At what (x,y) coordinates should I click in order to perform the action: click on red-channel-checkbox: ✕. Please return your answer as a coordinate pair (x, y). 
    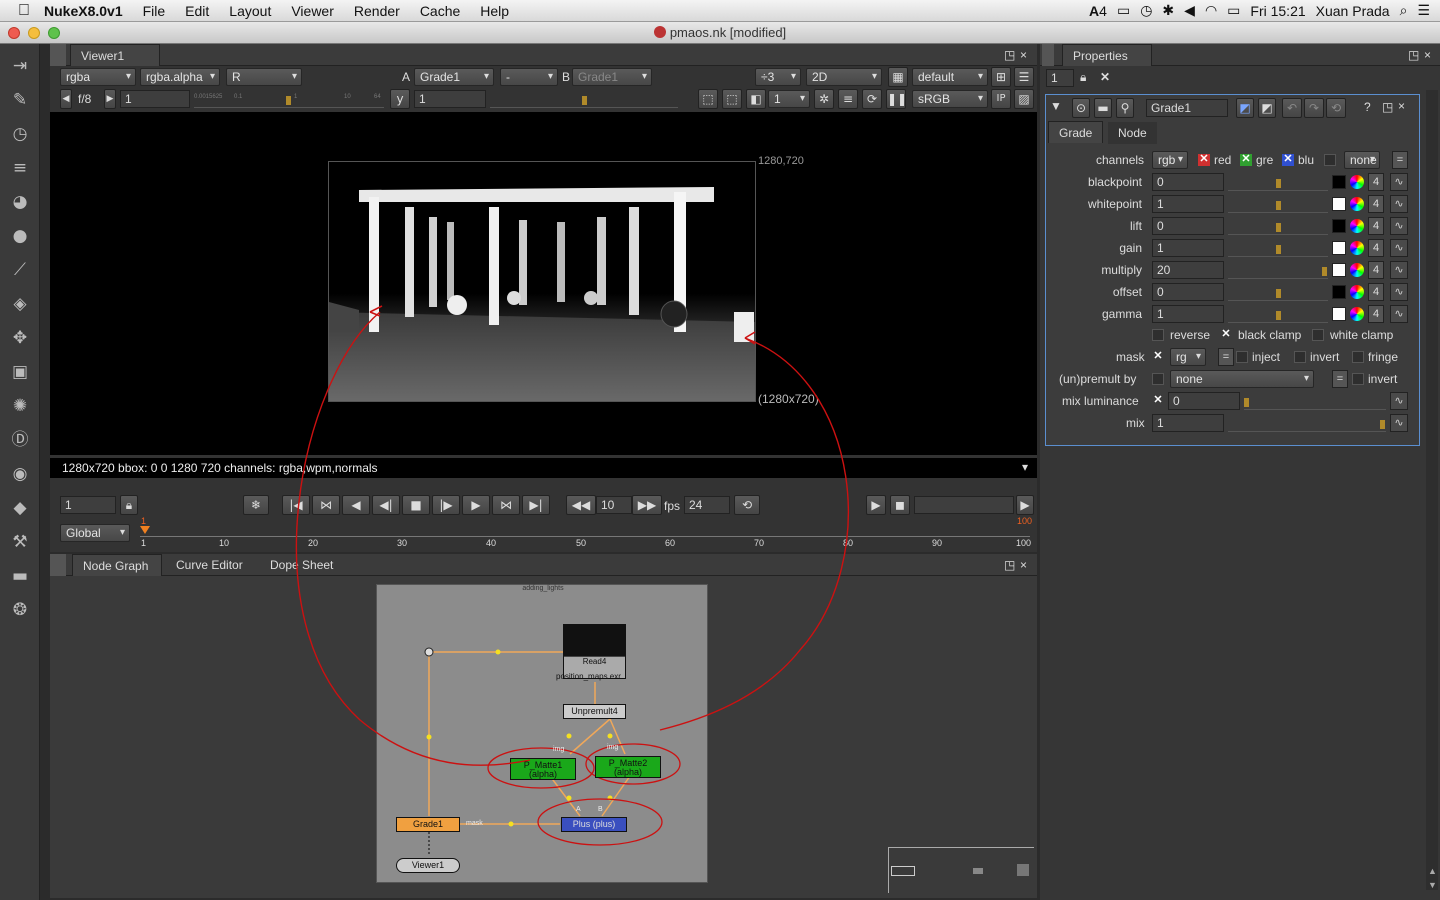
    Looking at the image, I should click on (1204, 160).